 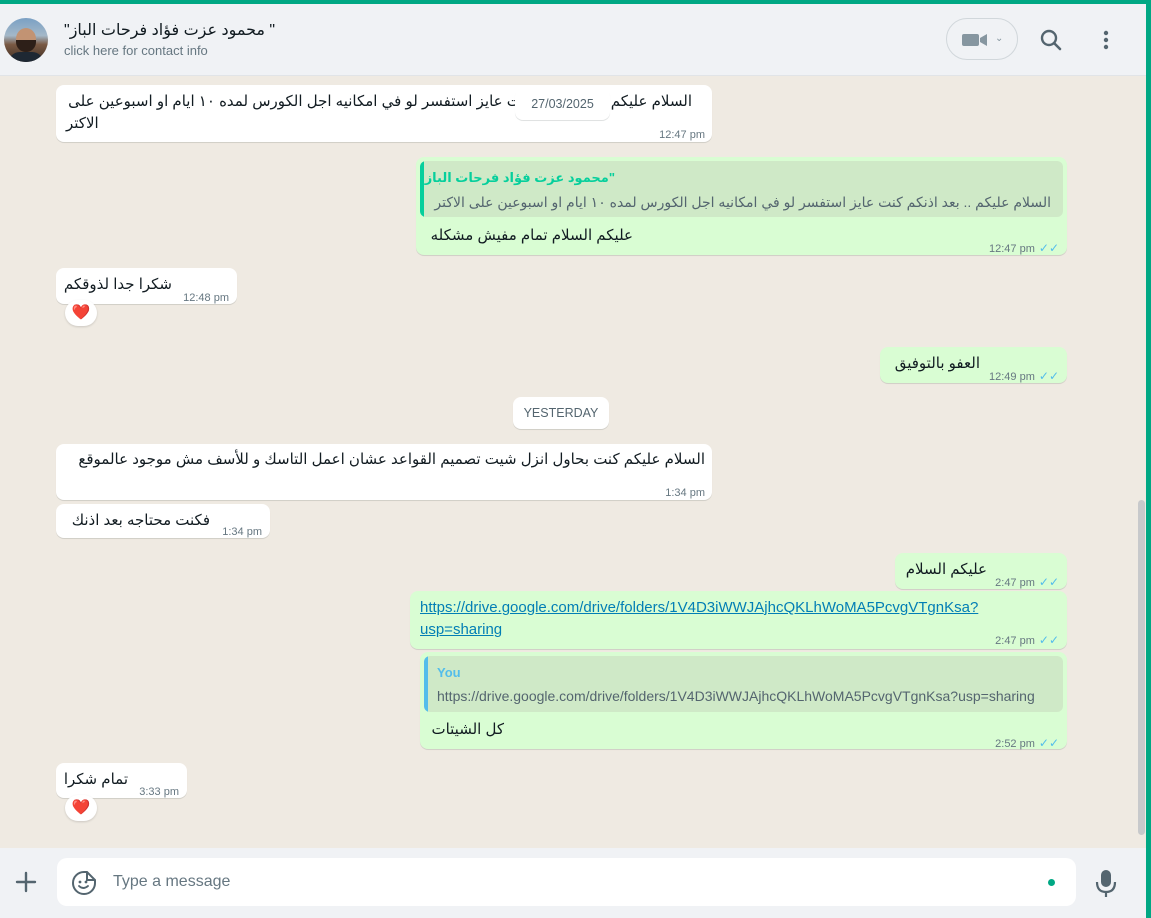 I want to click on video-call-button: ⌄, so click(x=982, y=39).